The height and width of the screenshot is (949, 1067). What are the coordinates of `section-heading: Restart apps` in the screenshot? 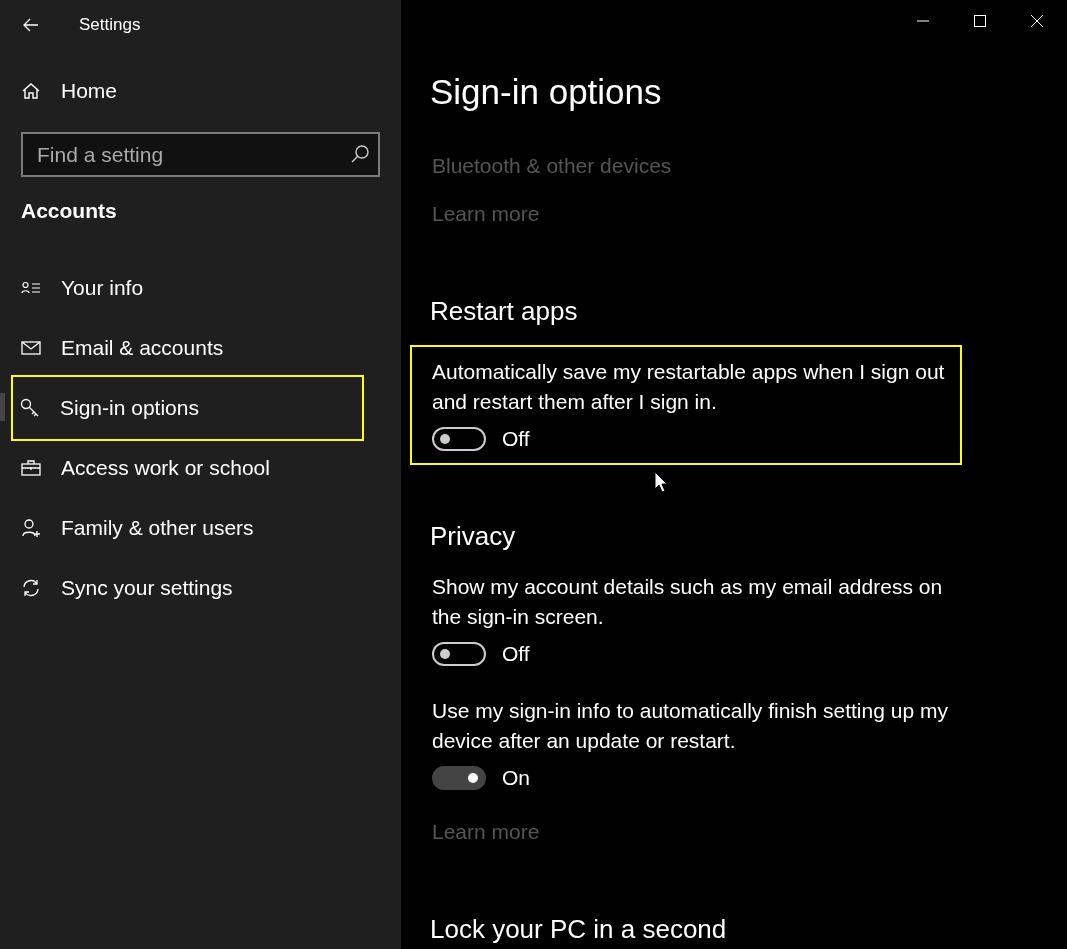 It's located at (504, 311).